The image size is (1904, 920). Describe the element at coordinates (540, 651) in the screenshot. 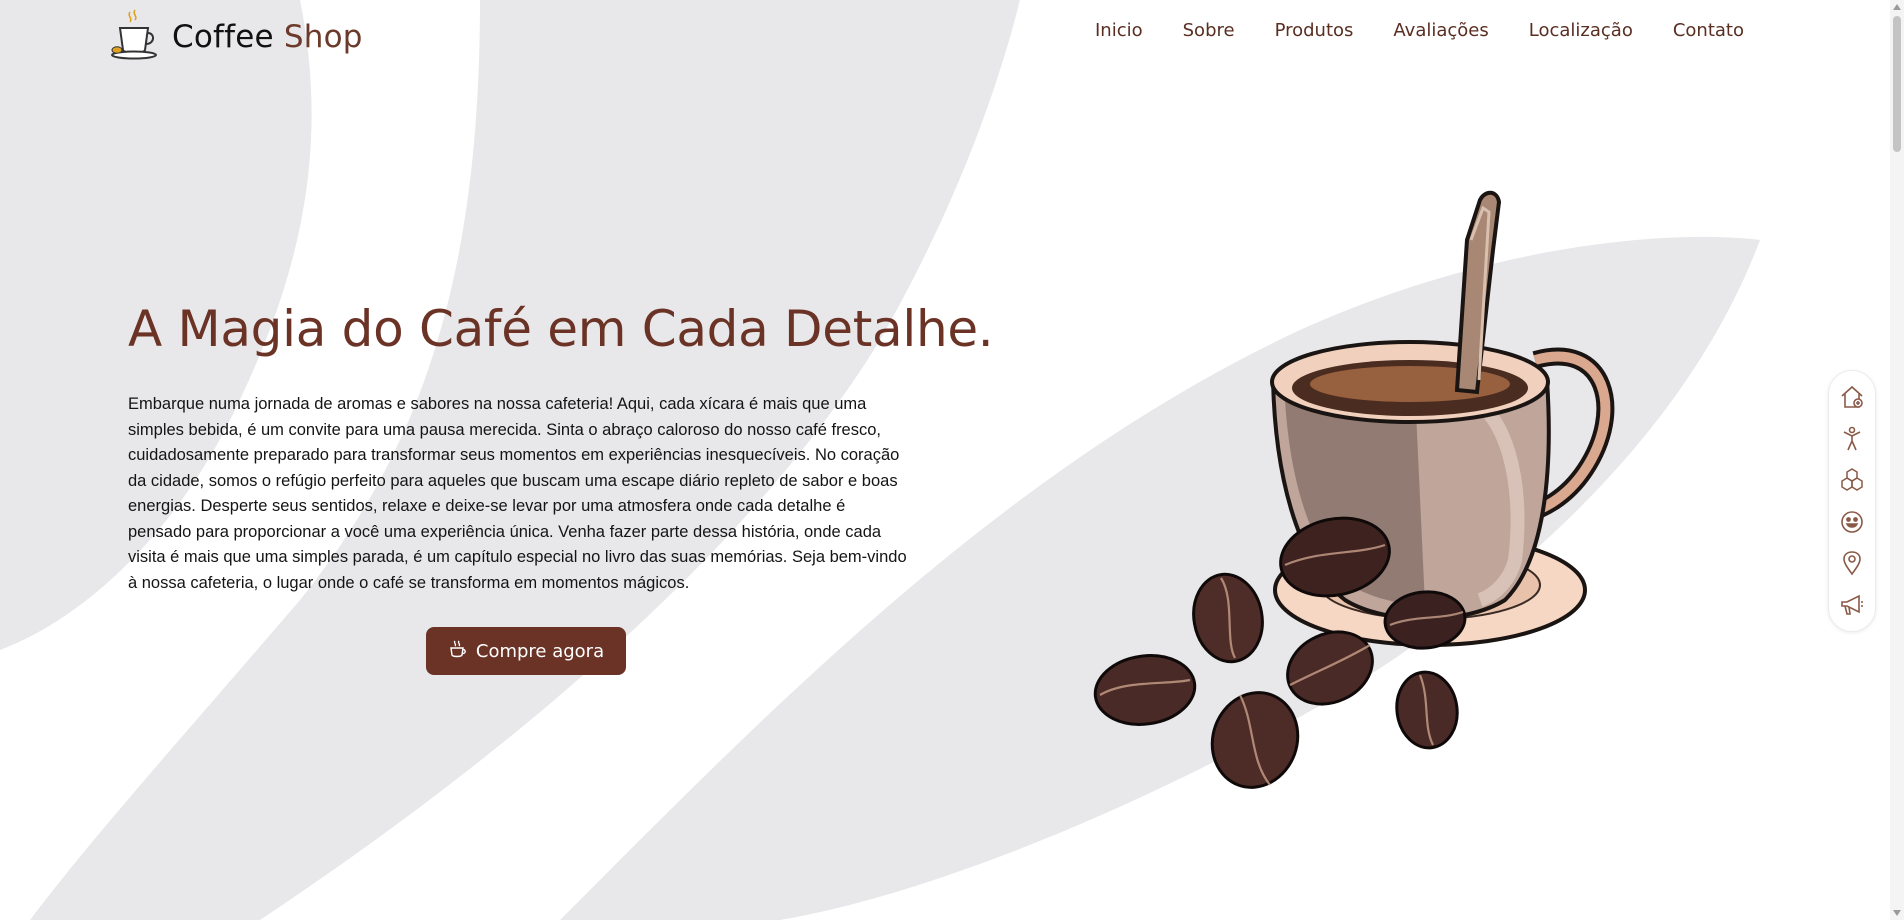

I see `buy-now-label: Compre agora` at that location.